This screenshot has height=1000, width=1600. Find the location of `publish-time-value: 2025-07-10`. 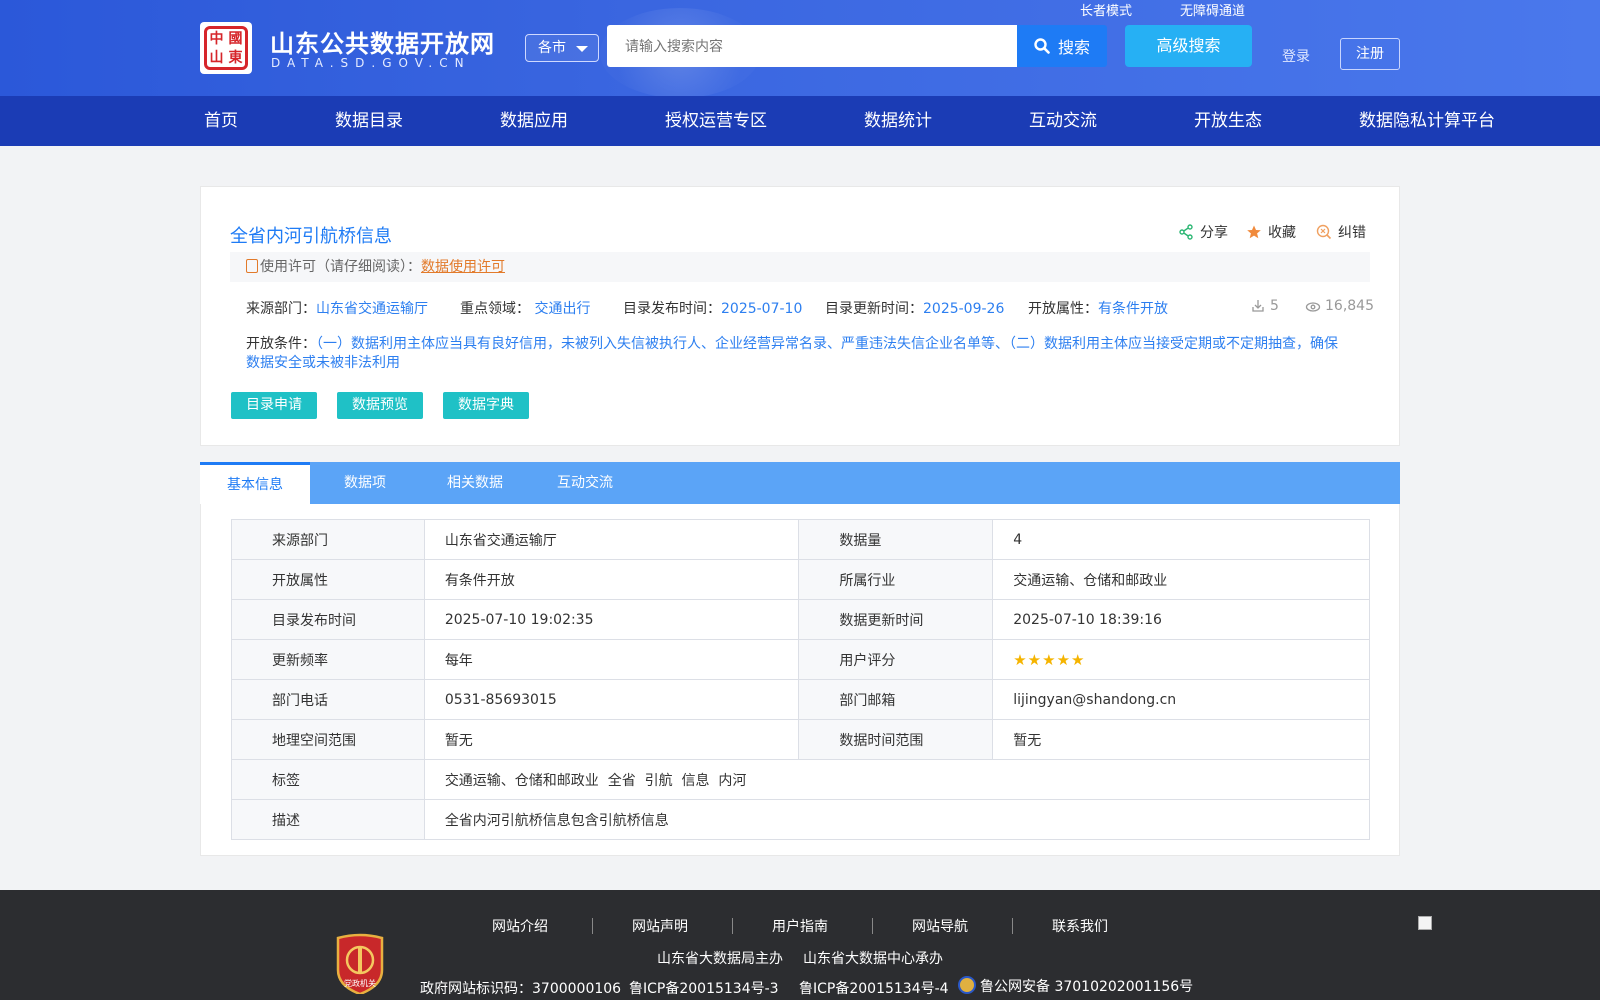

publish-time-value: 2025-07-10 is located at coordinates (762, 309).